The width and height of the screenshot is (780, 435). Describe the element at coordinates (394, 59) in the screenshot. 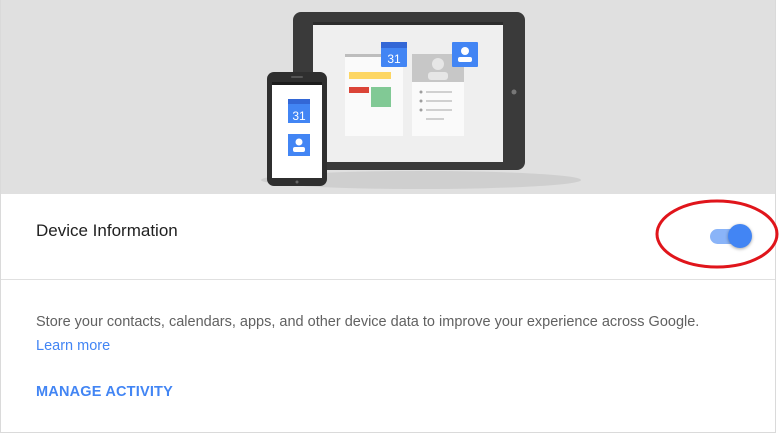

I see `calendar-day-tablet: 31` at that location.